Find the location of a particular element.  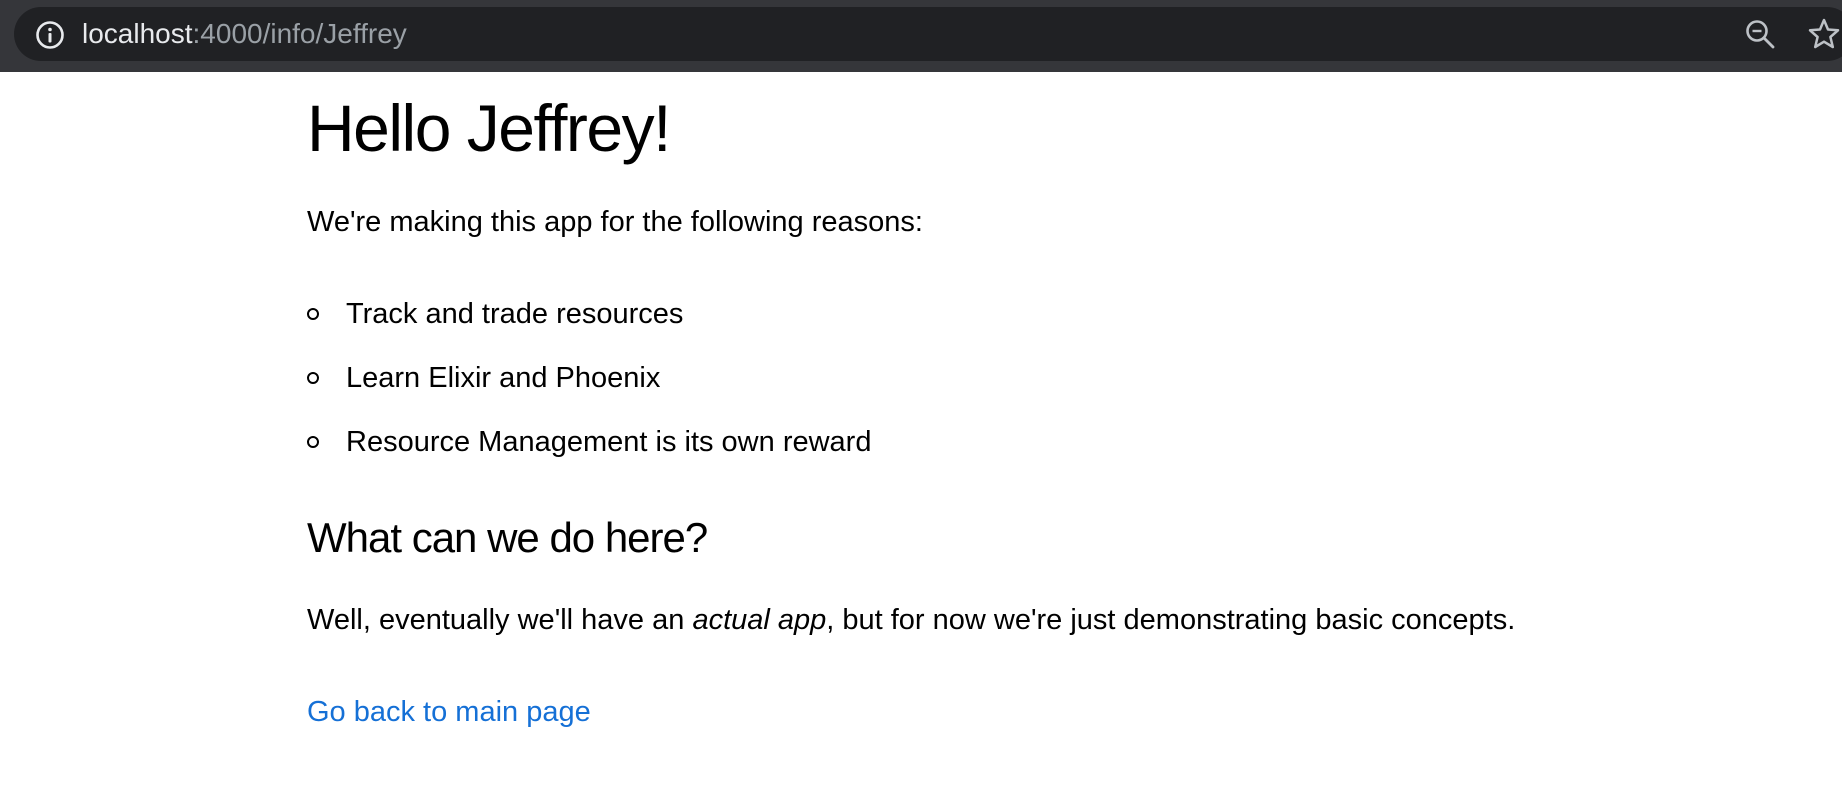

browser-toolbar: localhost:4000/info/Jeffrey is located at coordinates (921, 36).